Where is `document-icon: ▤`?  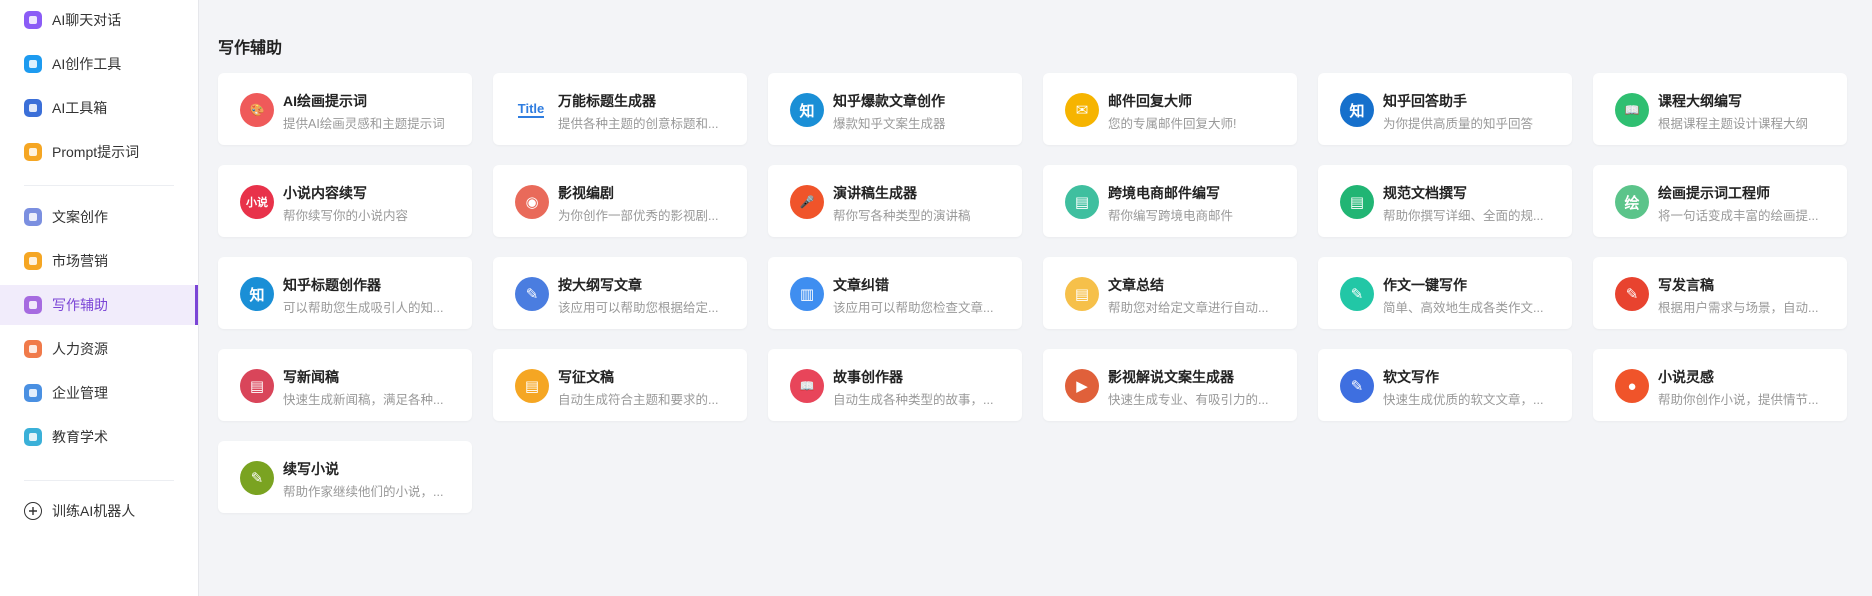
document-icon: ▤ is located at coordinates (1357, 202).